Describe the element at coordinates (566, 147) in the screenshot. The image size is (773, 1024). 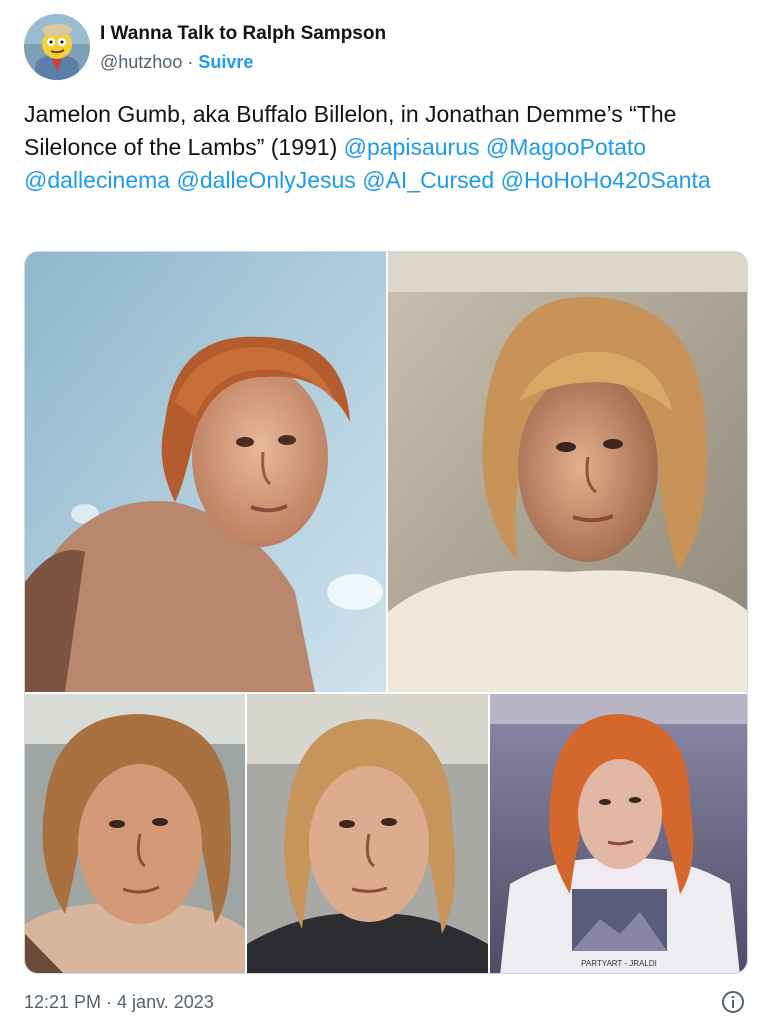
I see `mention-link: @MagooPotato` at that location.